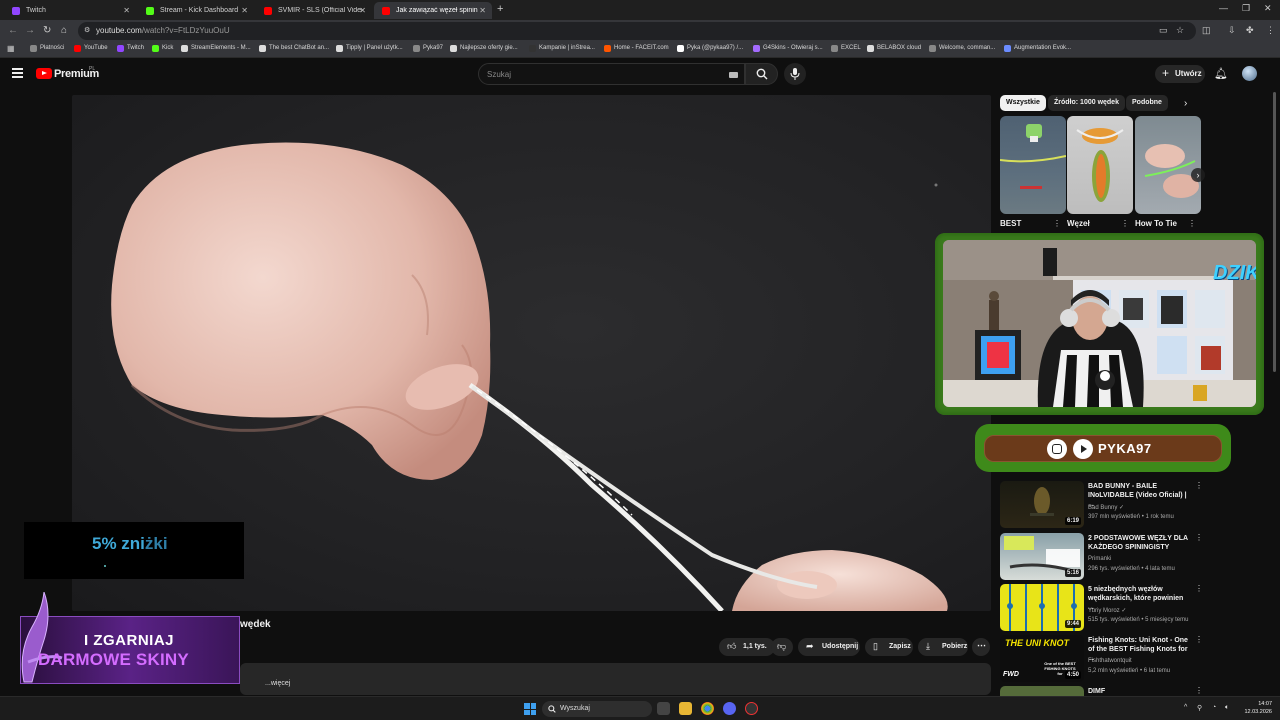 The image size is (1280, 720). What do you see at coordinates (13, 30) in the screenshot?
I see `back-icon: ←` at bounding box center [13, 30].